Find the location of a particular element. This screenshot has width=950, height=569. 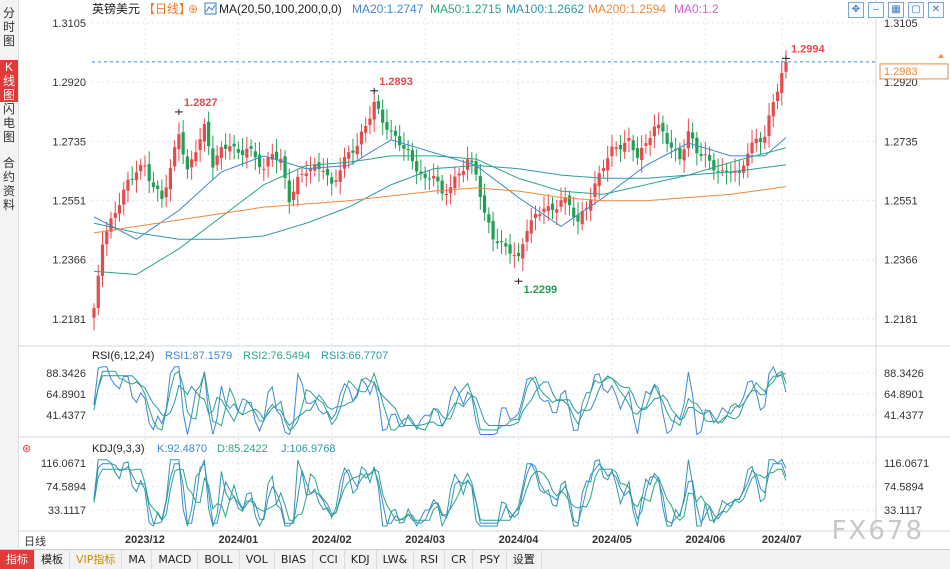

indicator-tab-5: BOLL is located at coordinates (219, 559).